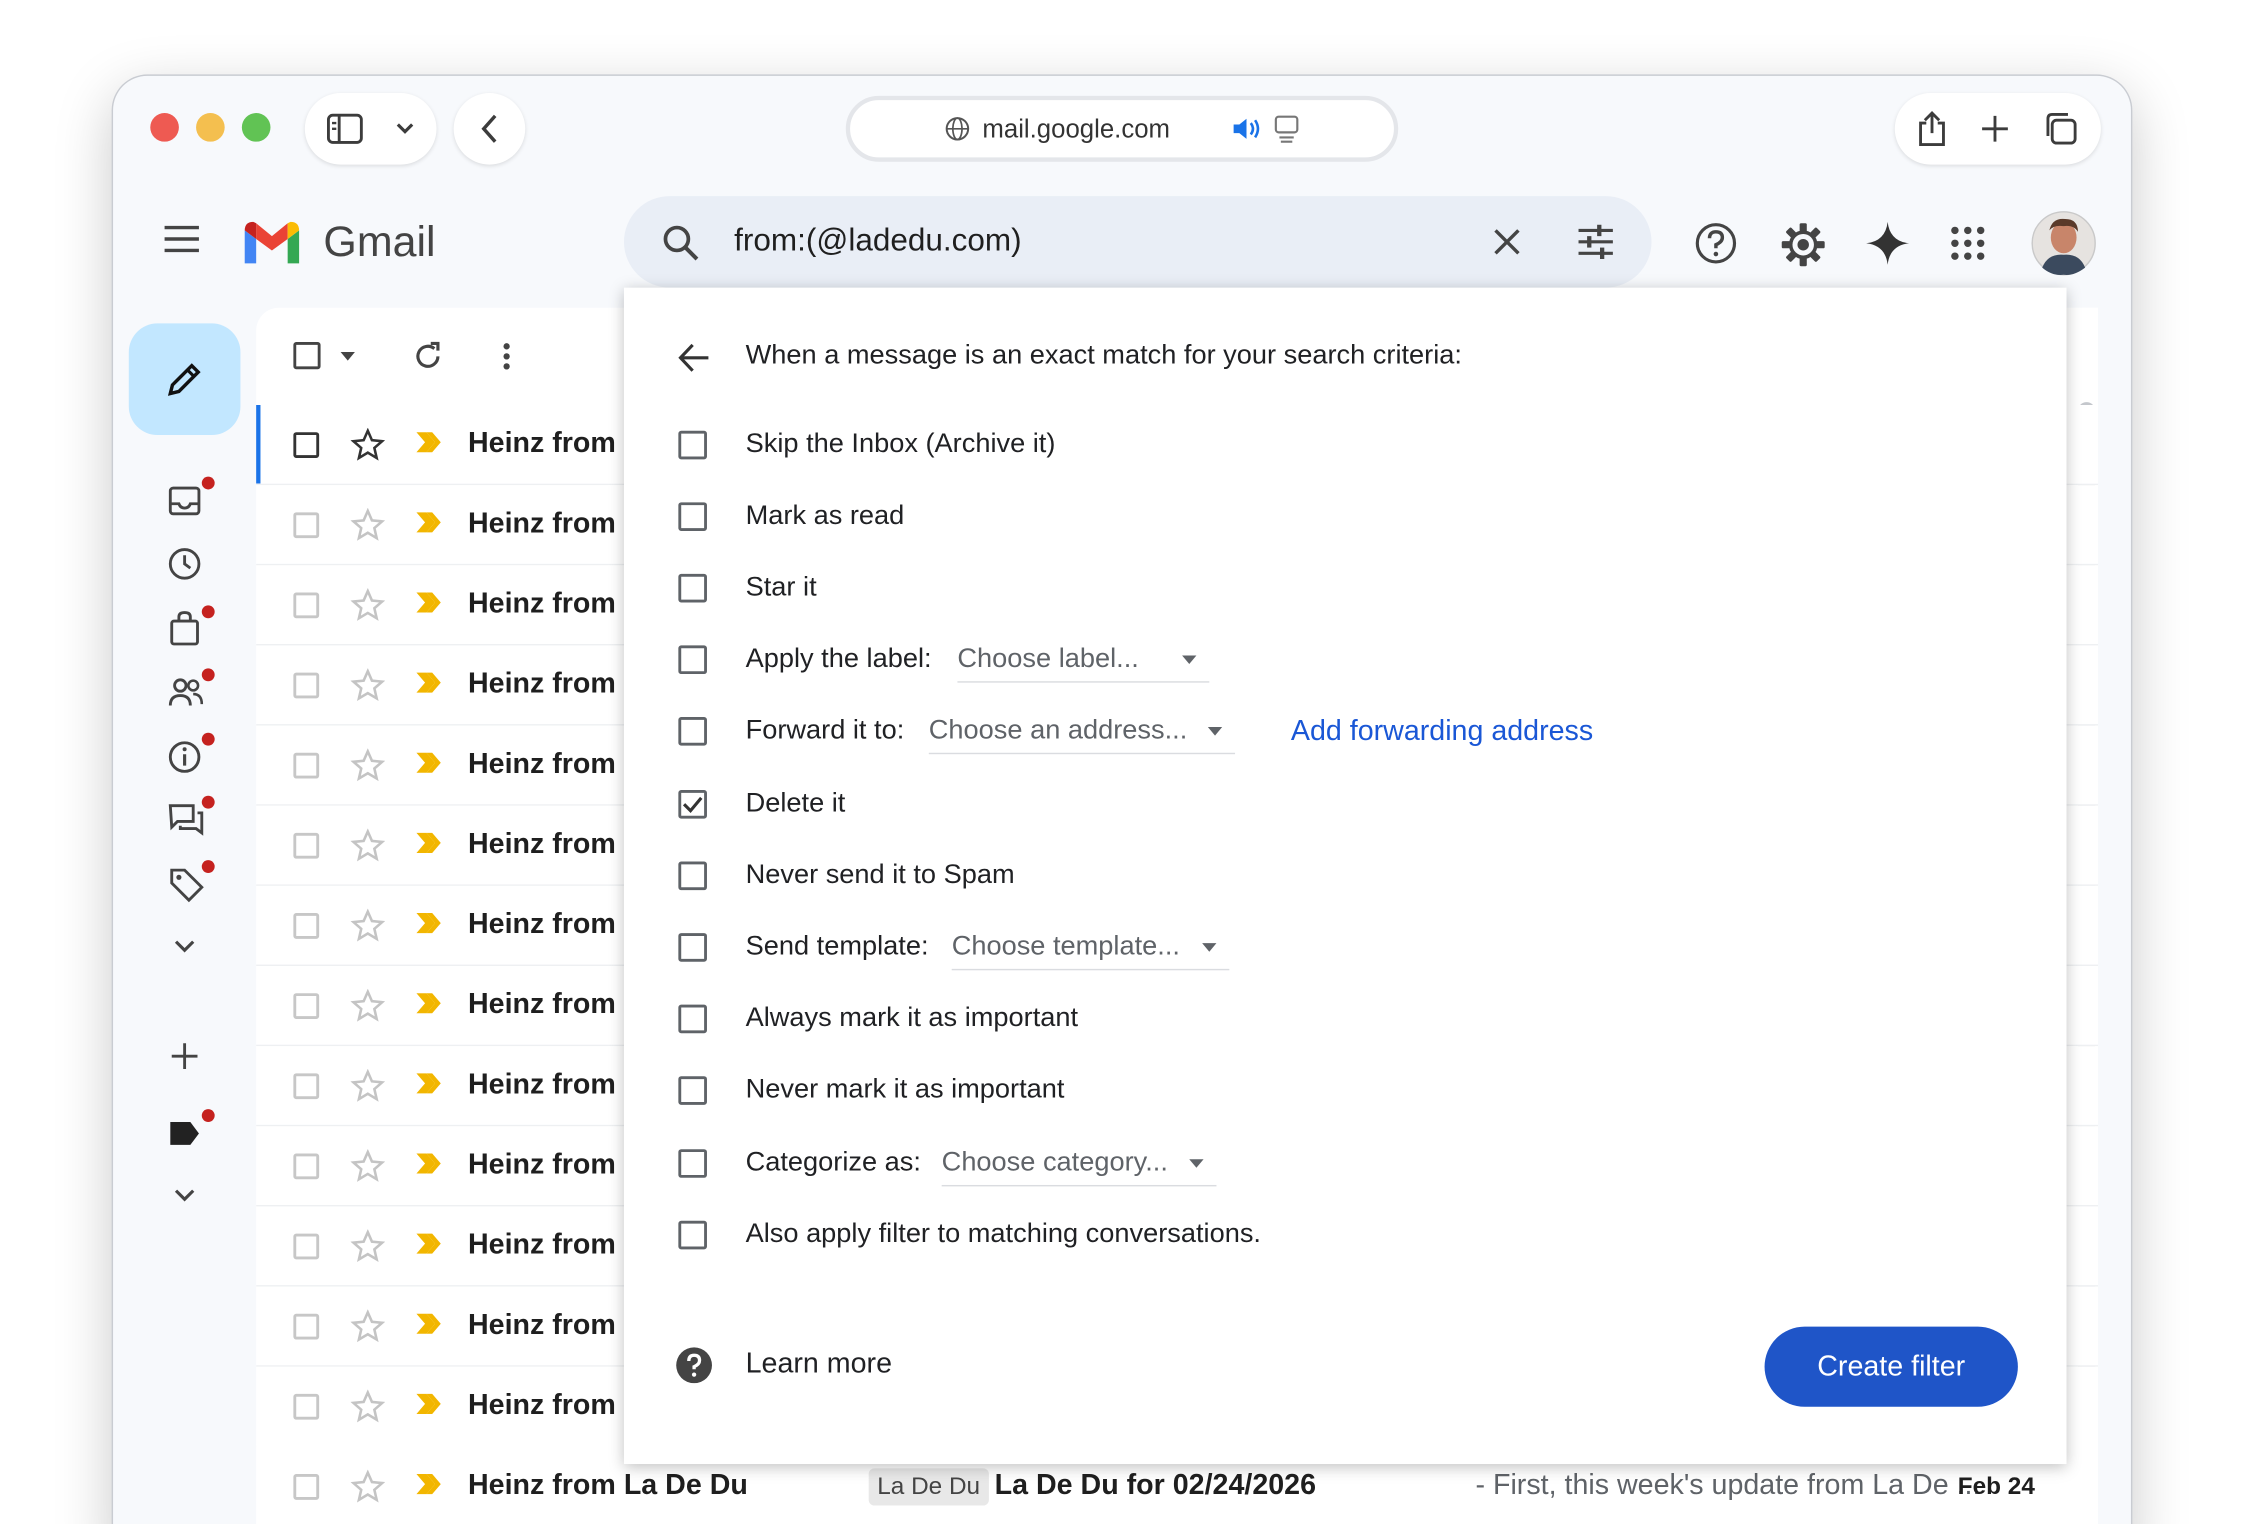 The image size is (2244, 1524). Describe the element at coordinates (184, 1133) in the screenshot. I see `label-icon` at that location.